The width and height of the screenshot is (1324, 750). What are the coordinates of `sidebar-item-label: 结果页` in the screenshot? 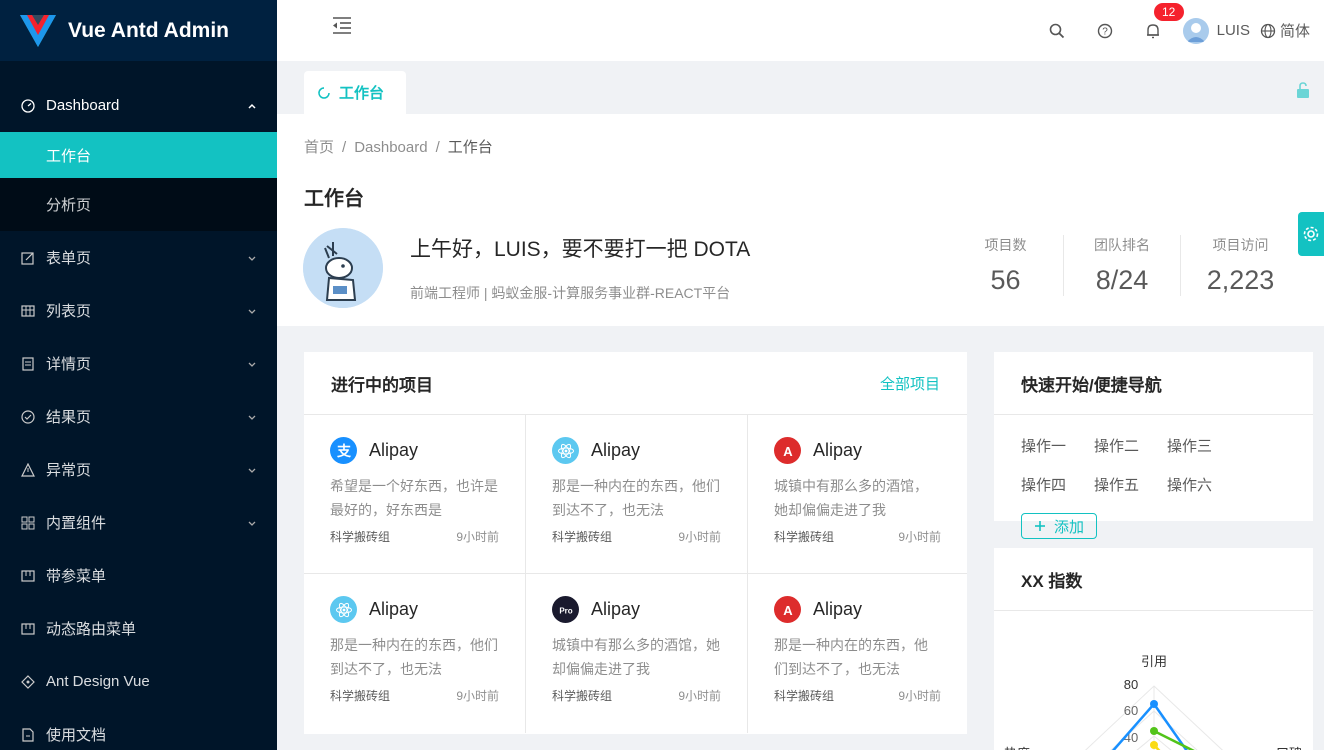 It's located at (69, 417).